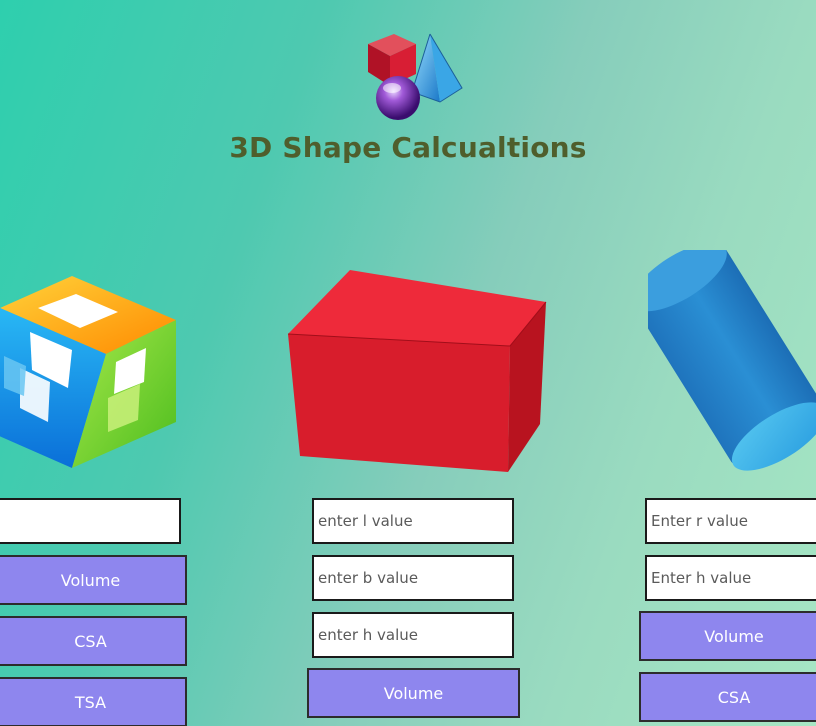 This screenshot has height=726, width=816. I want to click on cuboid-volume-button: Volume, so click(413, 693).